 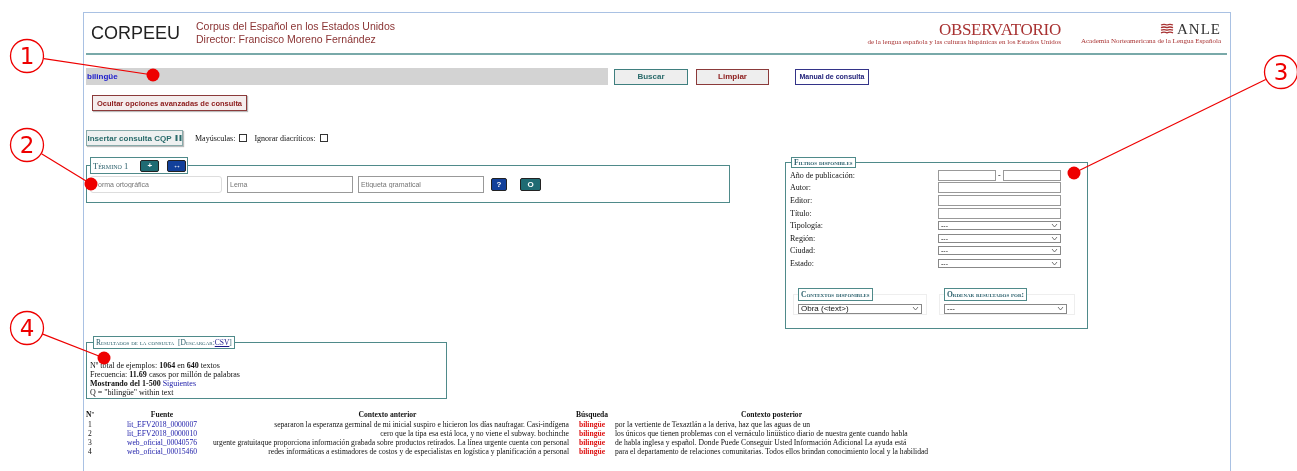 I want to click on site-title: CORPEEU, so click(x=135, y=33).